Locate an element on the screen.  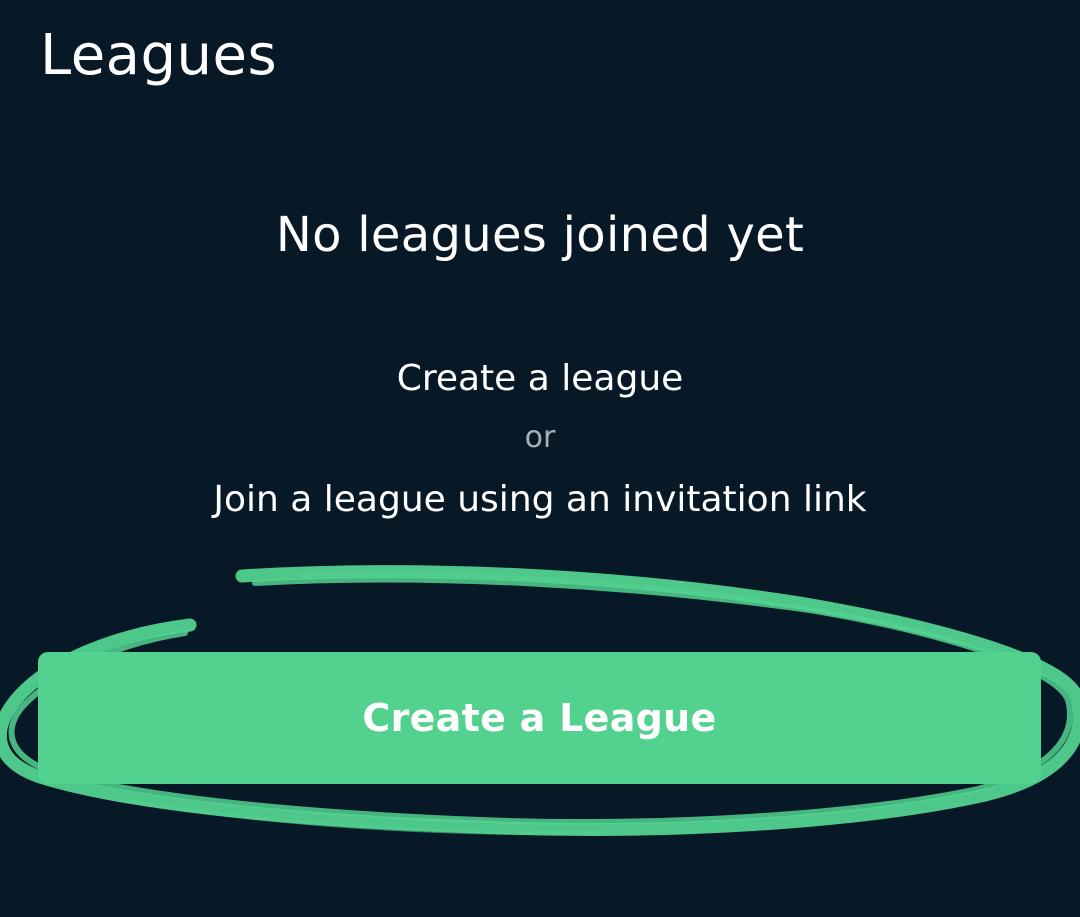
create-league-button-label: Create a League is located at coordinates (539, 718).